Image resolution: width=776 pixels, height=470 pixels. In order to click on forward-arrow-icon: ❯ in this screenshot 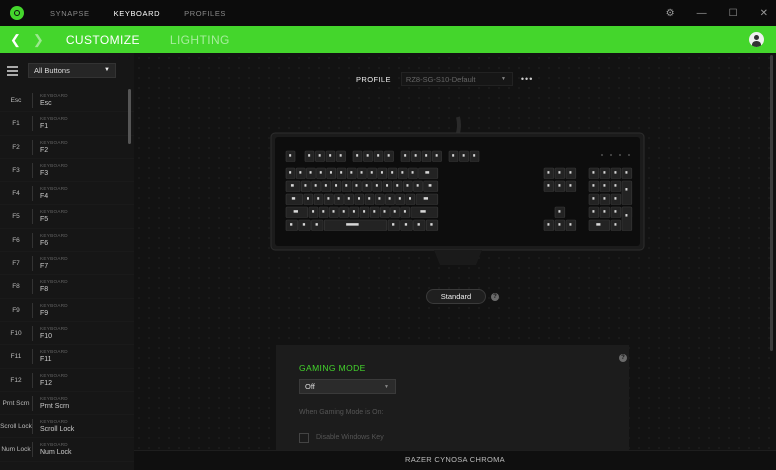, I will do `click(38, 40)`.